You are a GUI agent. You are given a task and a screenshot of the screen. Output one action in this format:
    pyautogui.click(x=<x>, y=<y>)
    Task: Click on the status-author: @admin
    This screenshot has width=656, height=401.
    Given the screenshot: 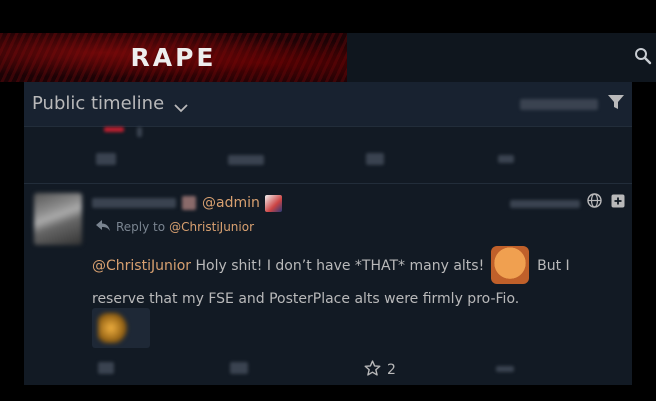 What is the action you would take?
    pyautogui.click(x=187, y=203)
    